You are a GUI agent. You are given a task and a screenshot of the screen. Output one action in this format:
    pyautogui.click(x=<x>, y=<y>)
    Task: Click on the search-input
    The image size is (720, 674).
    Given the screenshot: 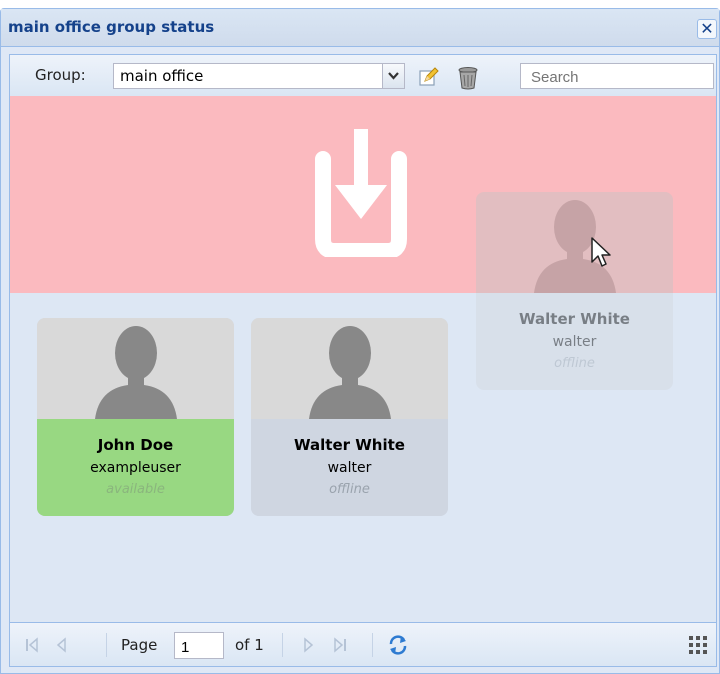 What is the action you would take?
    pyautogui.click(x=617, y=76)
    